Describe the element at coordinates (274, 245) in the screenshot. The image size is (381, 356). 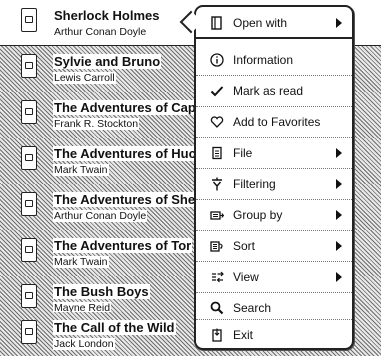
I see `menu-item-sort: Sort` at that location.